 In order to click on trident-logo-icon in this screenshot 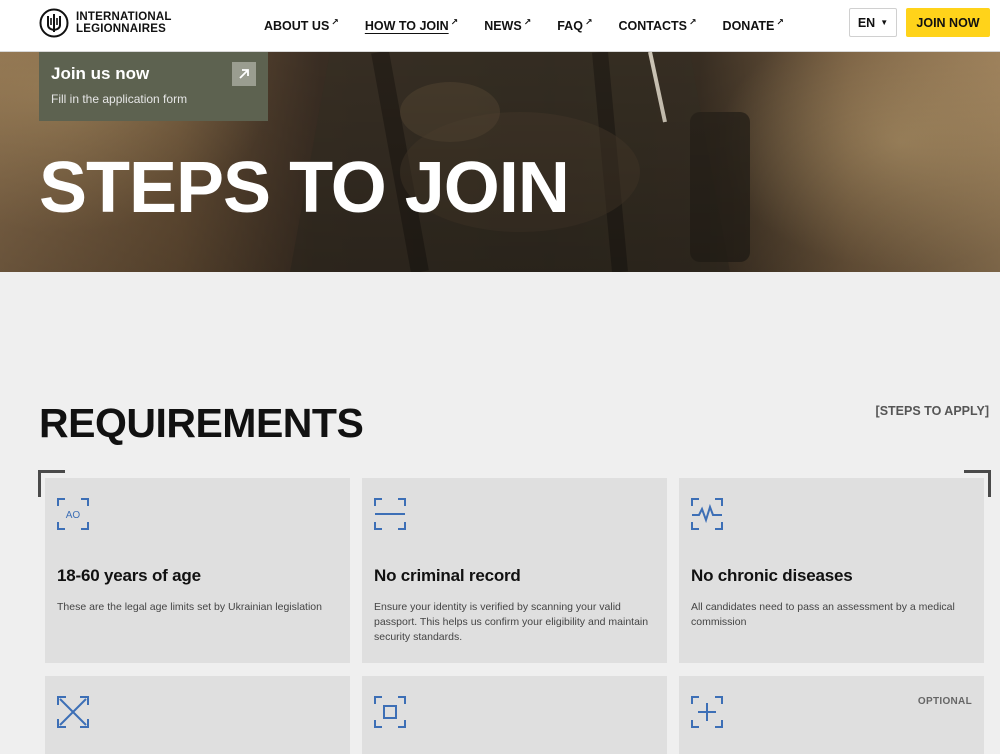, I will do `click(54, 23)`.